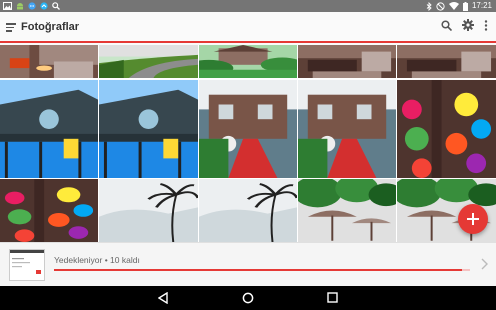 The image size is (496, 310). Describe the element at coordinates (248, 264) in the screenshot. I see `backup-status-bar: Yedekleniyor • 10 kaldı` at that location.